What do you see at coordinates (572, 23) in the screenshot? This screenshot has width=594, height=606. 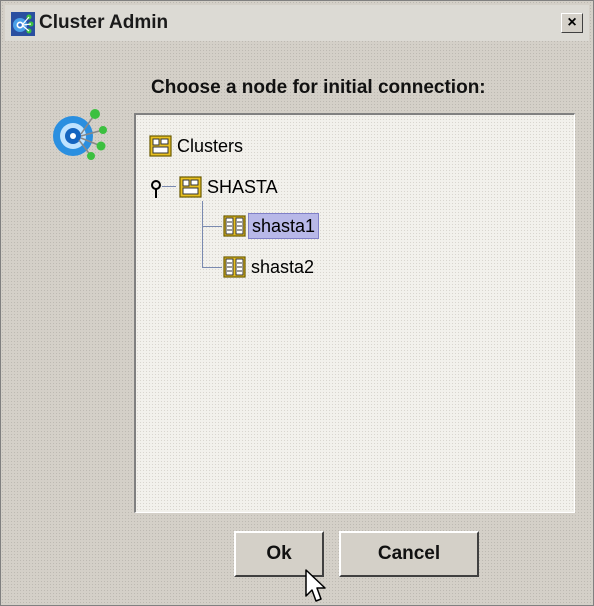 I see `close-button: ×` at bounding box center [572, 23].